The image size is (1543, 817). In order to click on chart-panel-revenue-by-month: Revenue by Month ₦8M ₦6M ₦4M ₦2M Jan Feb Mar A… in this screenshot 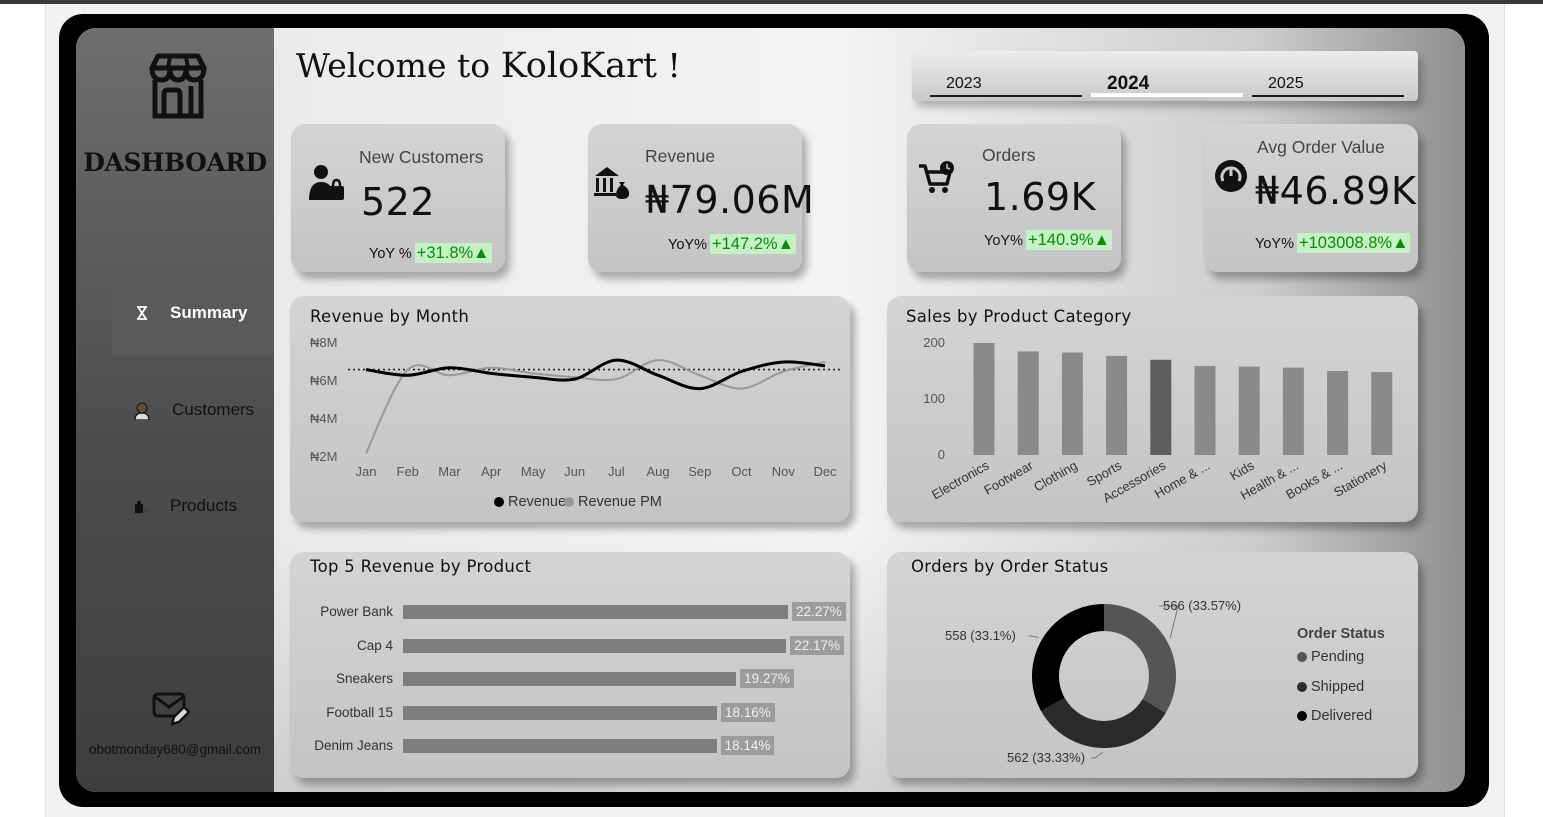, I will do `click(570, 409)`.